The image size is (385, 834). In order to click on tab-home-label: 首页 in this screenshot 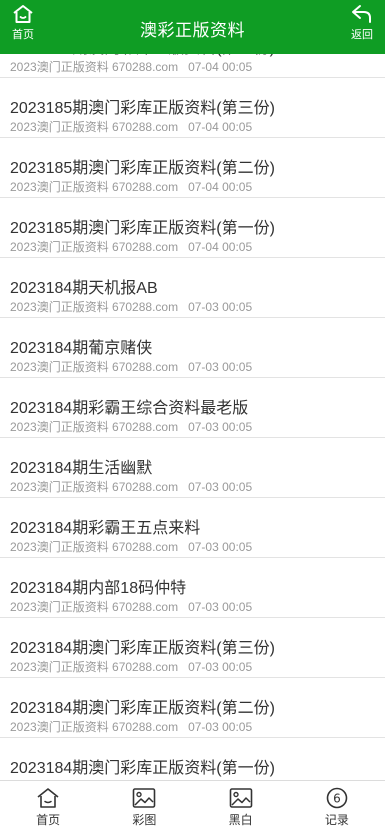, I will do `click(48, 820)`.